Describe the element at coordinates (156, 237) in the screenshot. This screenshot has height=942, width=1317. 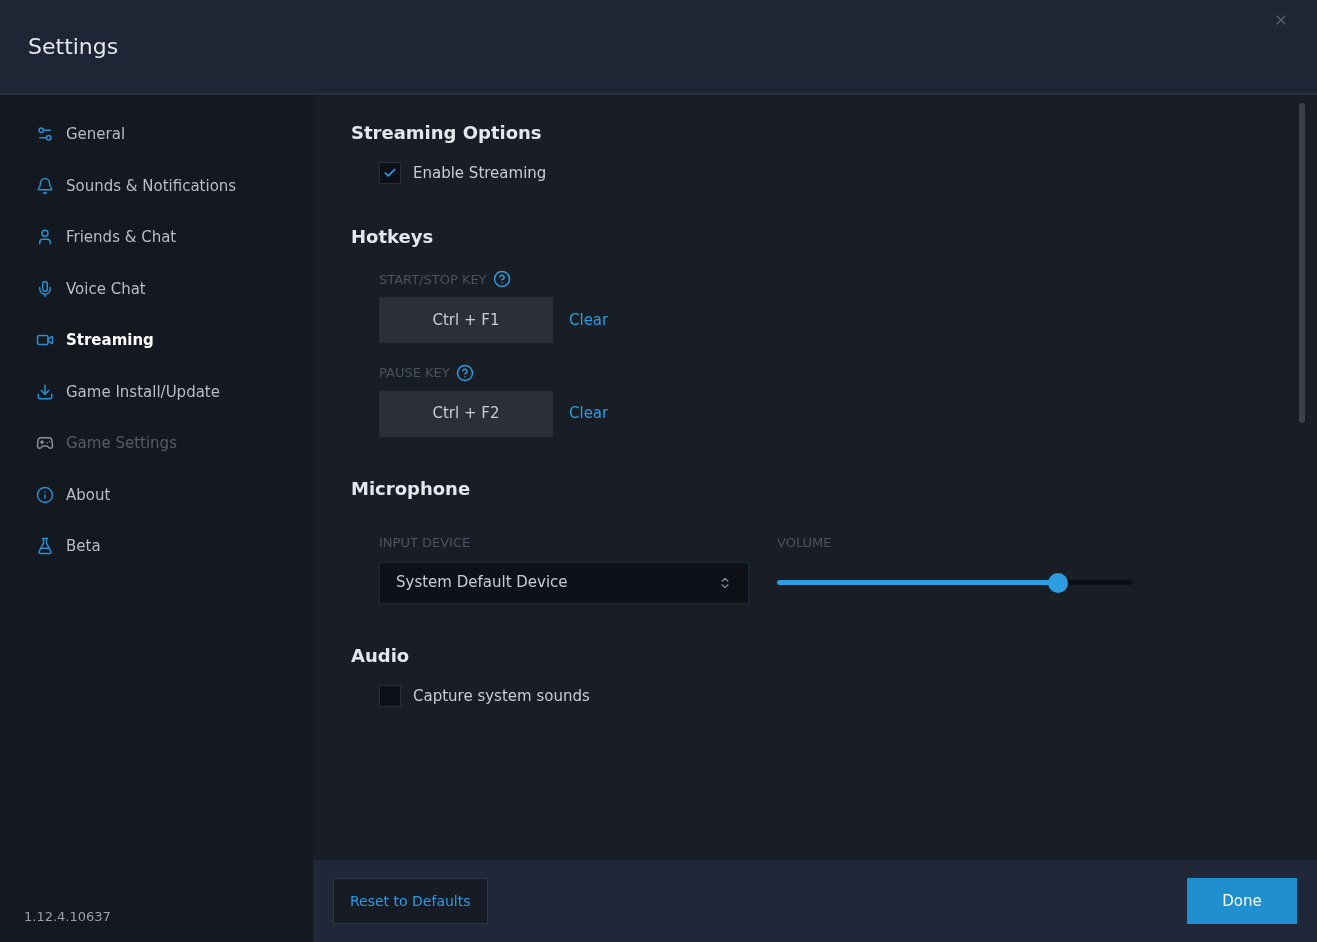
I see `sidebar-item: Friends & Chat` at that location.